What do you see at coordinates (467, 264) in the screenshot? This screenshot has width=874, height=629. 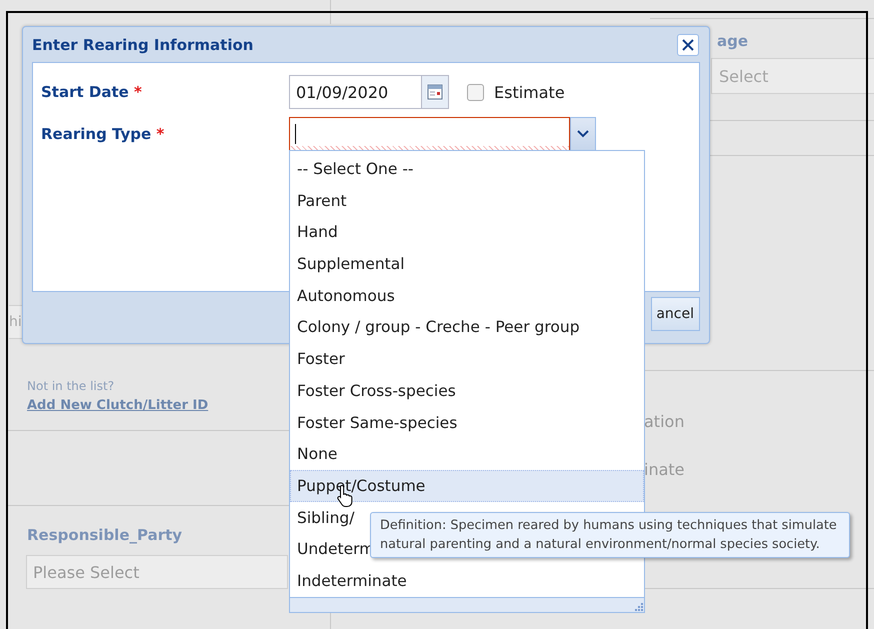 I see `dropdown-option: Supplemental` at bounding box center [467, 264].